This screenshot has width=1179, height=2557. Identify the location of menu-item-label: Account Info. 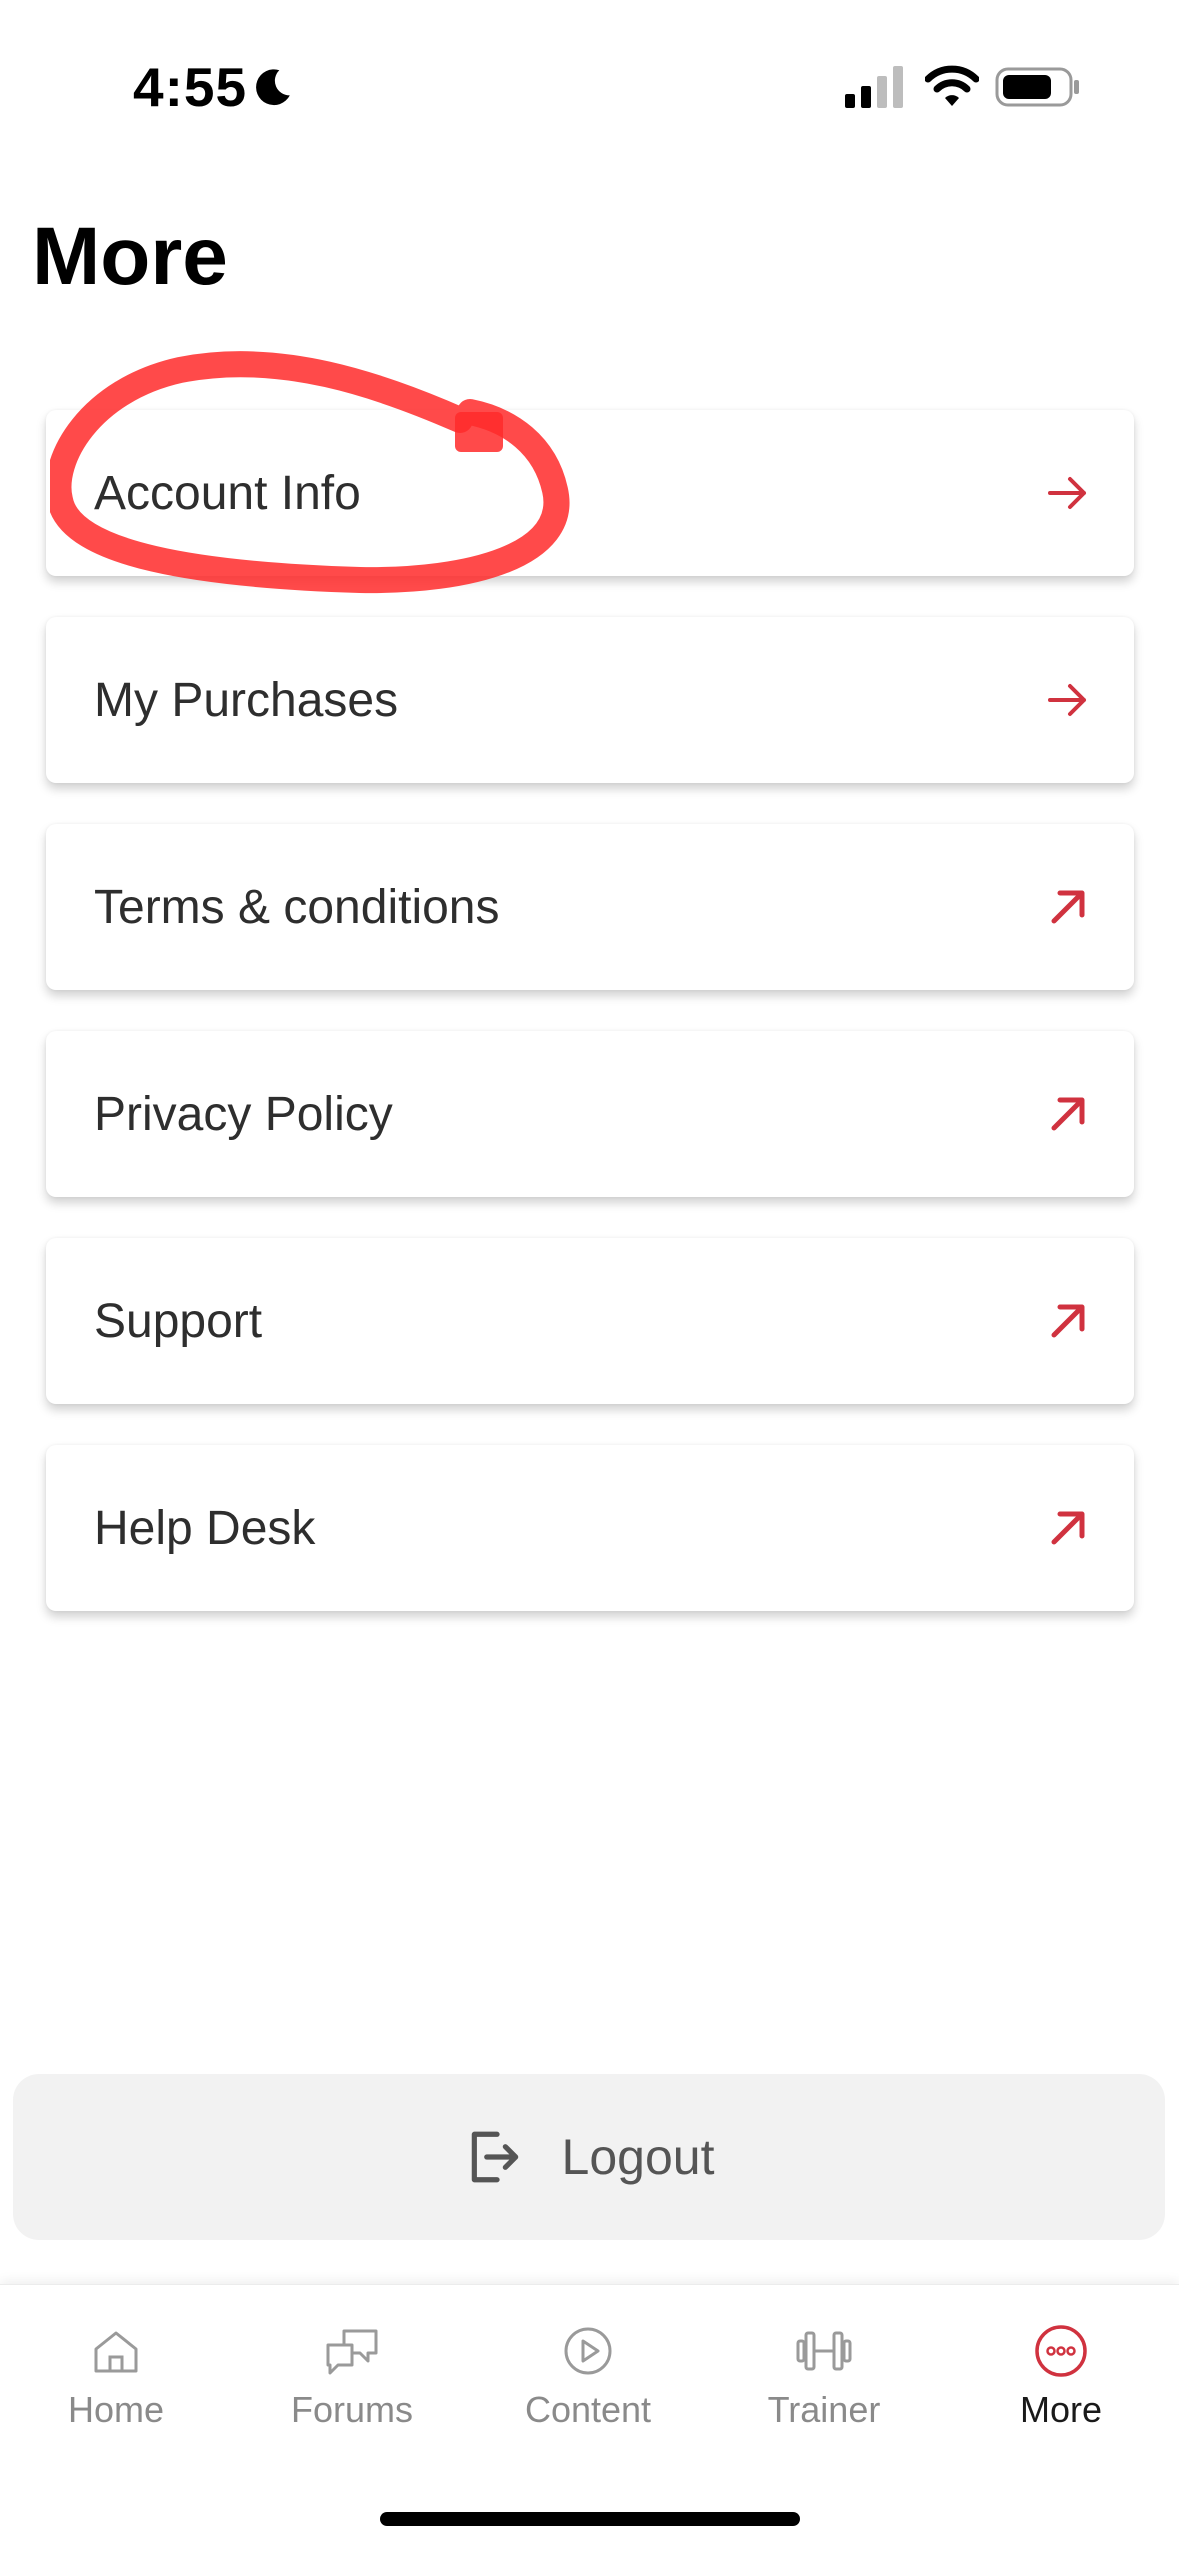
(227, 493).